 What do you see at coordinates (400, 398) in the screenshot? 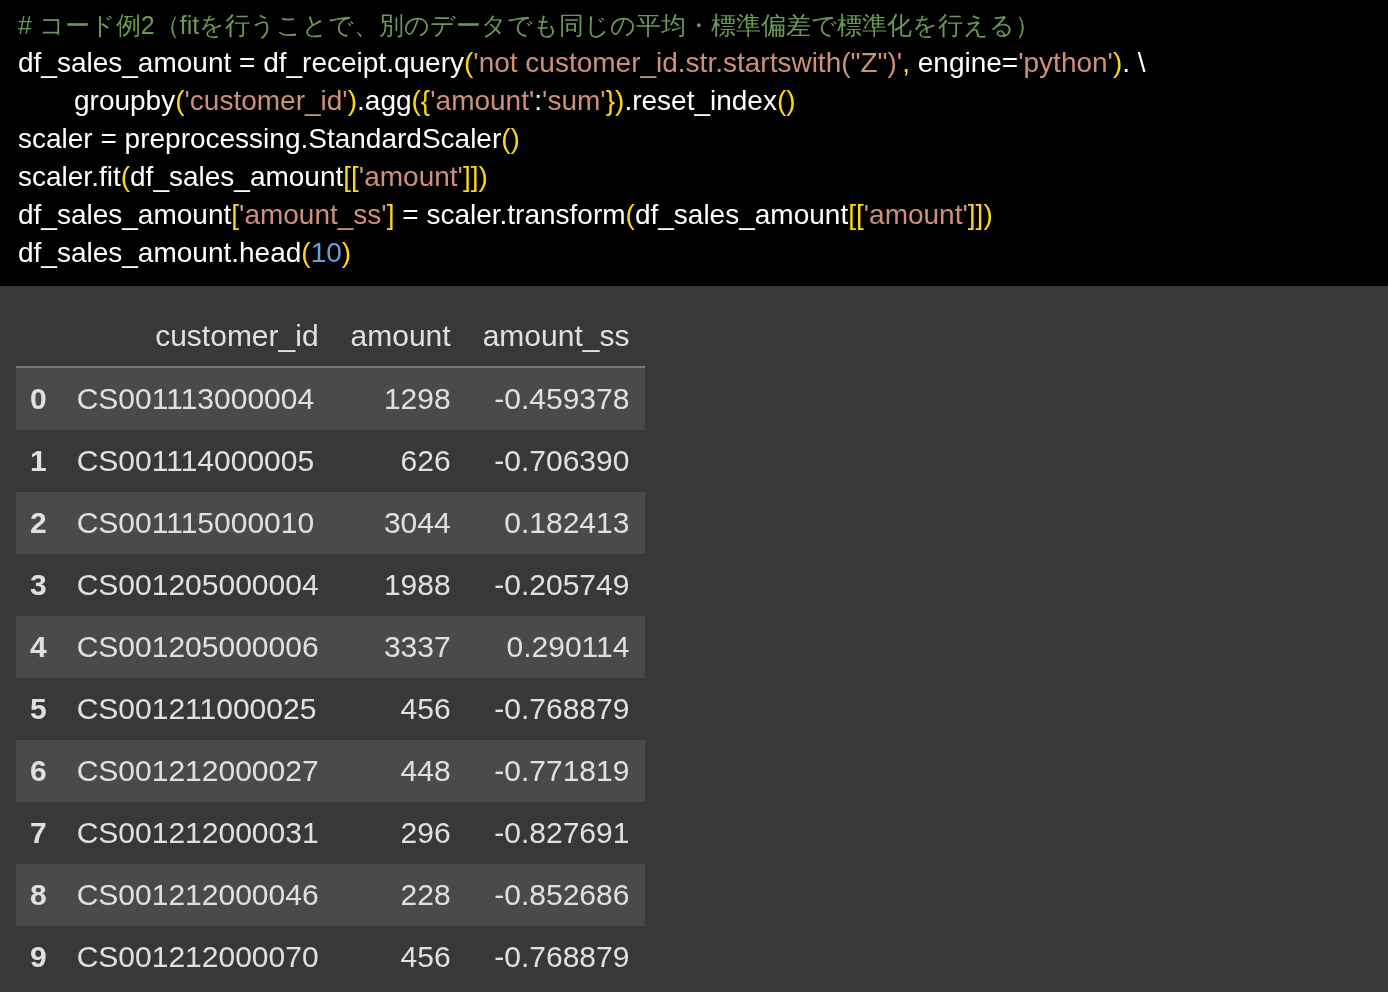
I see `table-cell: 1298` at bounding box center [400, 398].